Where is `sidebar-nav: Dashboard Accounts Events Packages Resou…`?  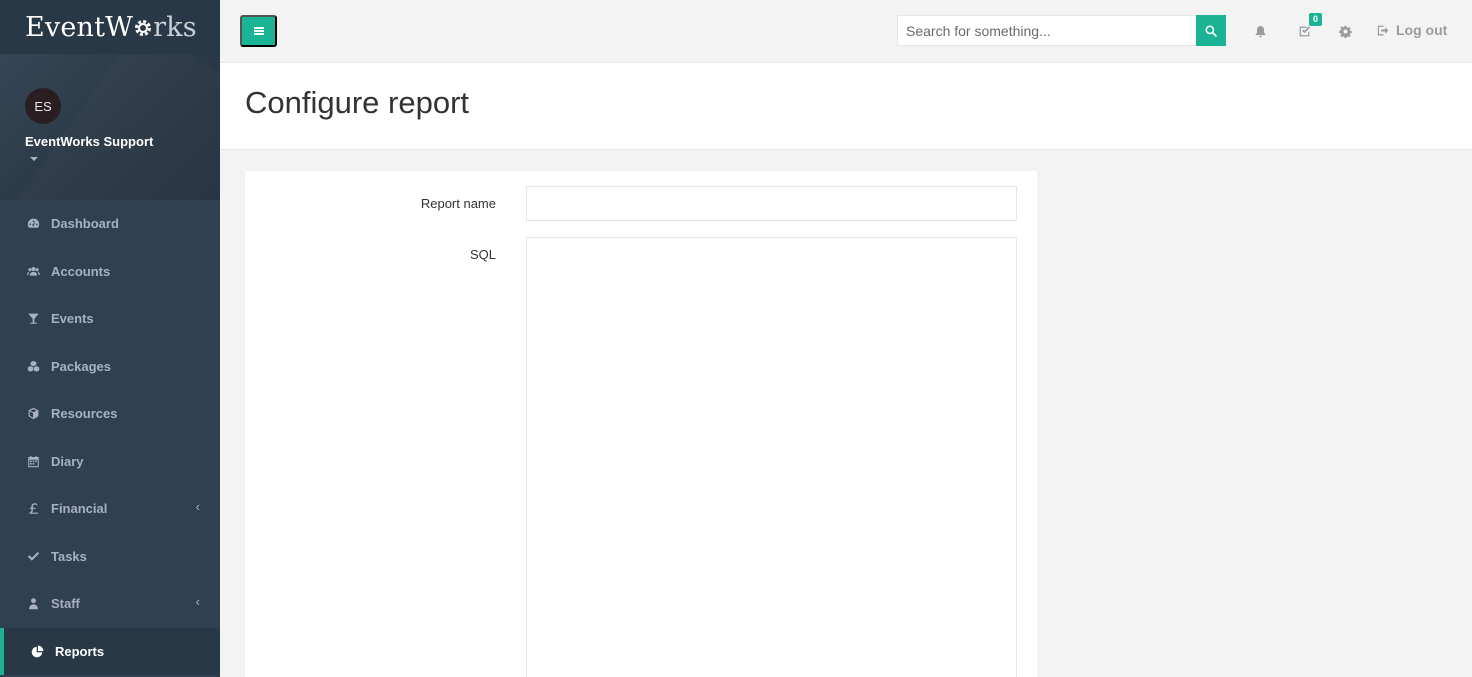
sidebar-nav: Dashboard Accounts Events Packages Resou… is located at coordinates (110, 437).